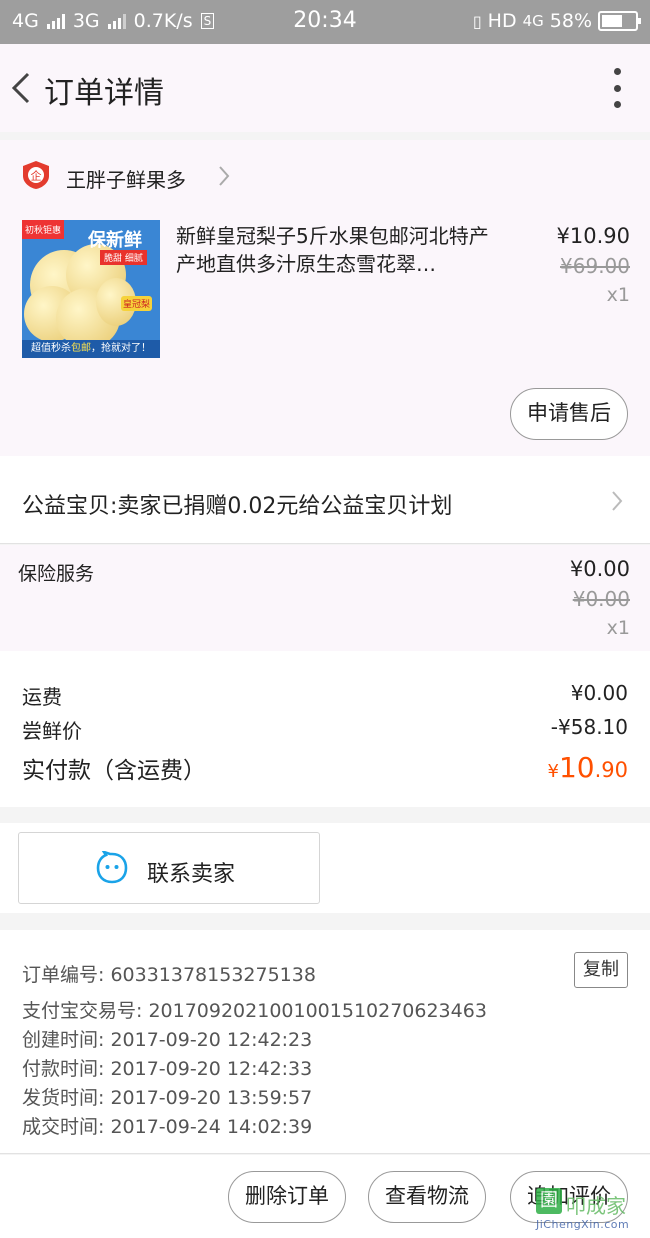 The height and width of the screenshot is (1238, 650). Describe the element at coordinates (593, 236) in the screenshot. I see `product-price: ¥10.90` at that location.